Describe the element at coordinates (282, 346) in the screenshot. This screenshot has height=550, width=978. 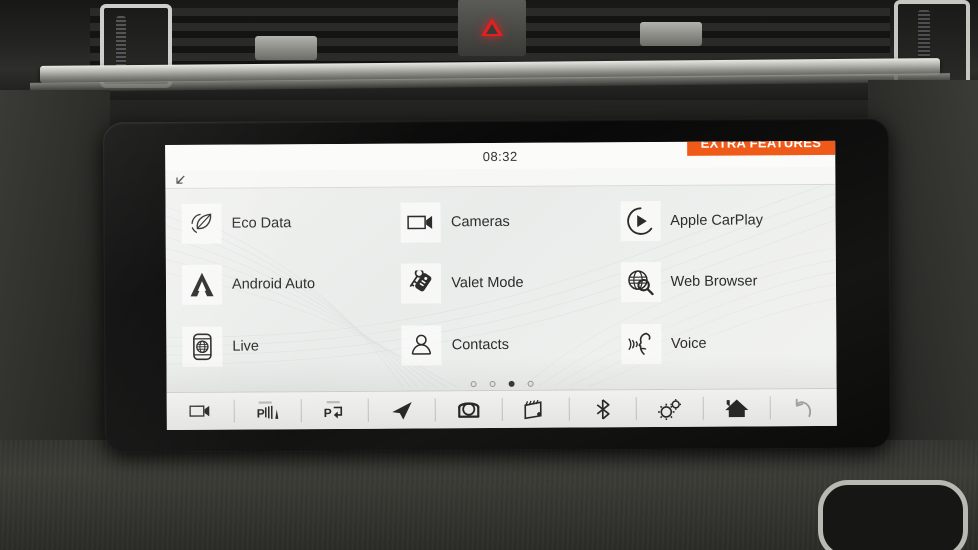
I see `tile-live: Live` at that location.